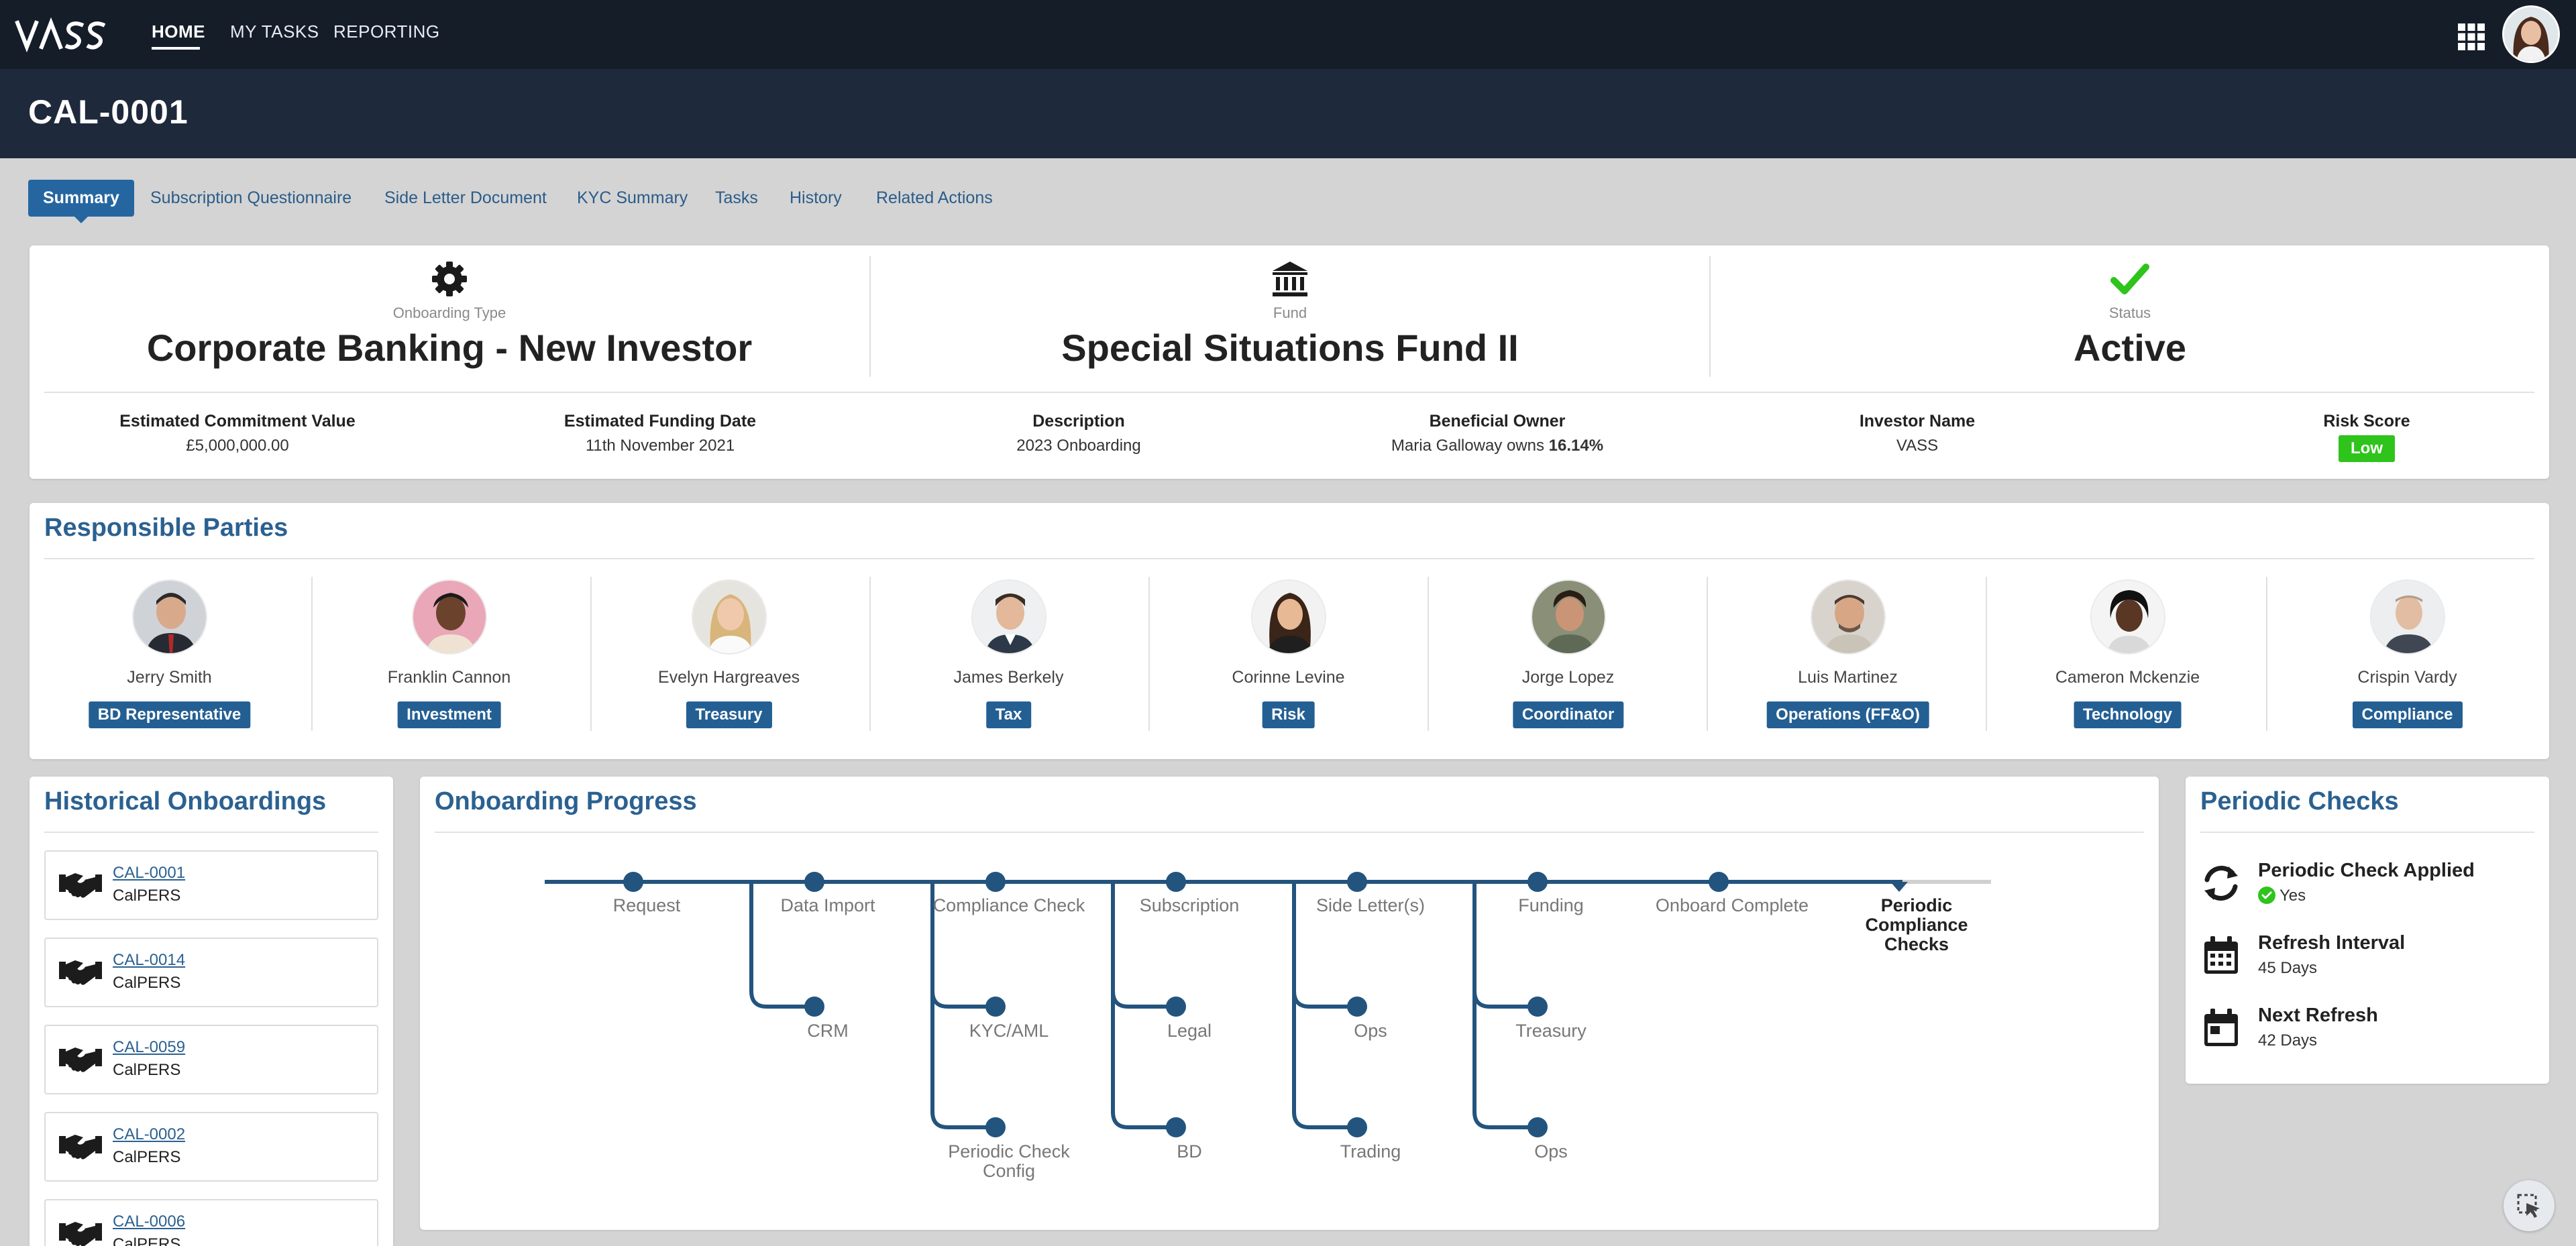 Image resolution: width=2576 pixels, height=1246 pixels. What do you see at coordinates (211, 832) in the screenshot?
I see `card-rule` at bounding box center [211, 832].